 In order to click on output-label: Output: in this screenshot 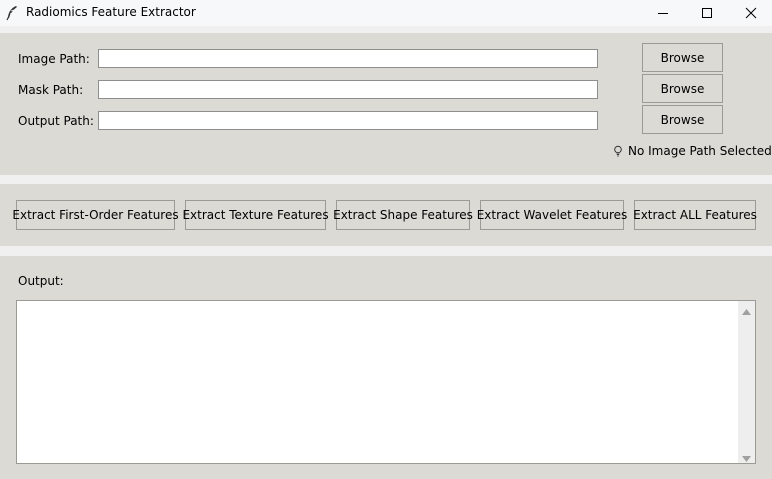, I will do `click(41, 281)`.